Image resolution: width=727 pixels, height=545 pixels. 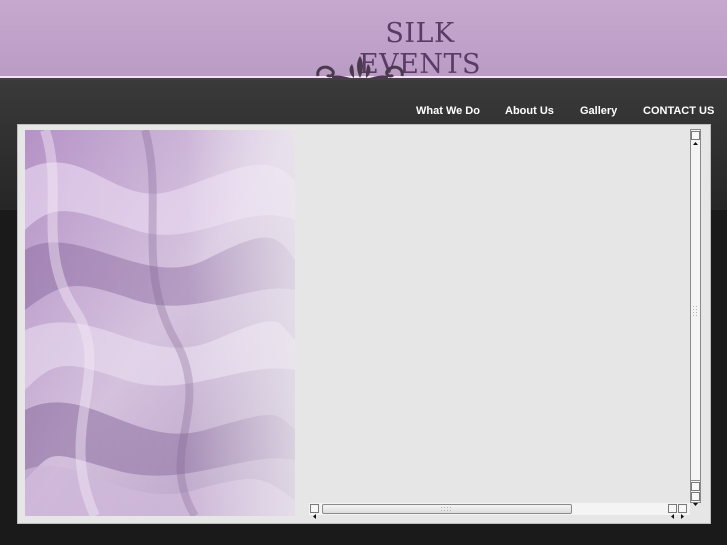 What do you see at coordinates (363, 115) in the screenshot?
I see `main-nav: What We Do About Us Gallery CONTACT US` at bounding box center [363, 115].